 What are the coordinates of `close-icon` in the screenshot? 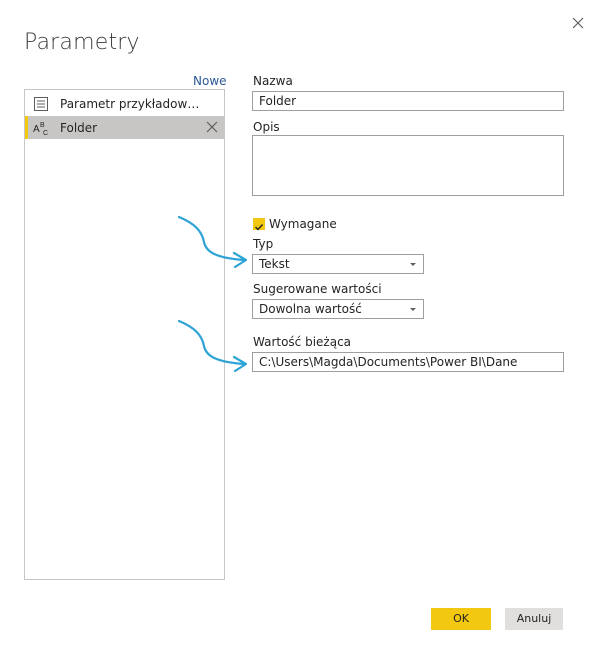 It's located at (578, 23).